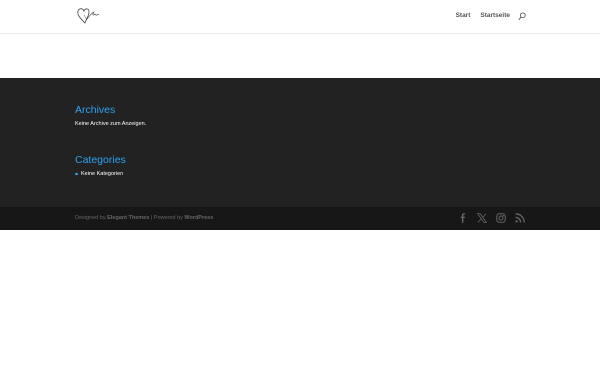 This screenshot has height=375, width=600. I want to click on main-nav: Start Startseite, so click(486, 16).